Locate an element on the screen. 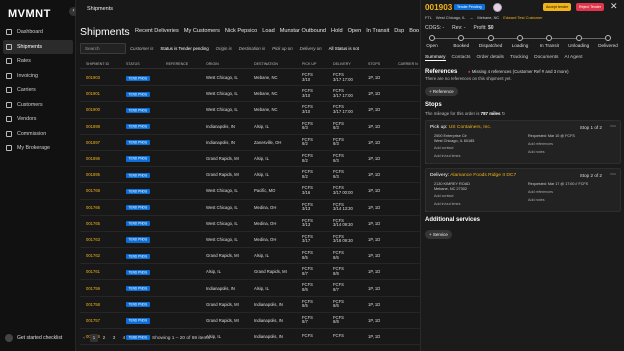 The height and width of the screenshot is (351, 624). cell-id: 001761 is located at coordinates (105, 271).